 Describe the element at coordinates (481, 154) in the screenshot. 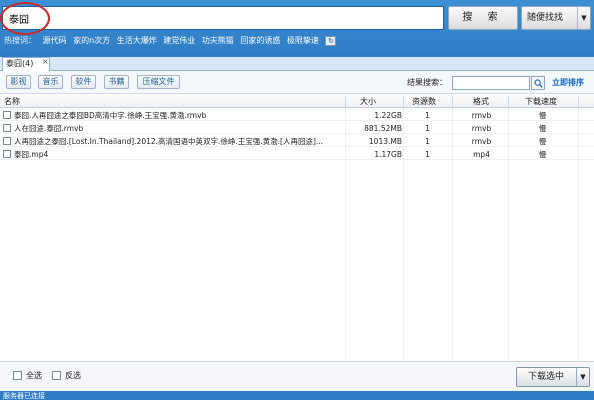

I see `file-format: mp4` at that location.